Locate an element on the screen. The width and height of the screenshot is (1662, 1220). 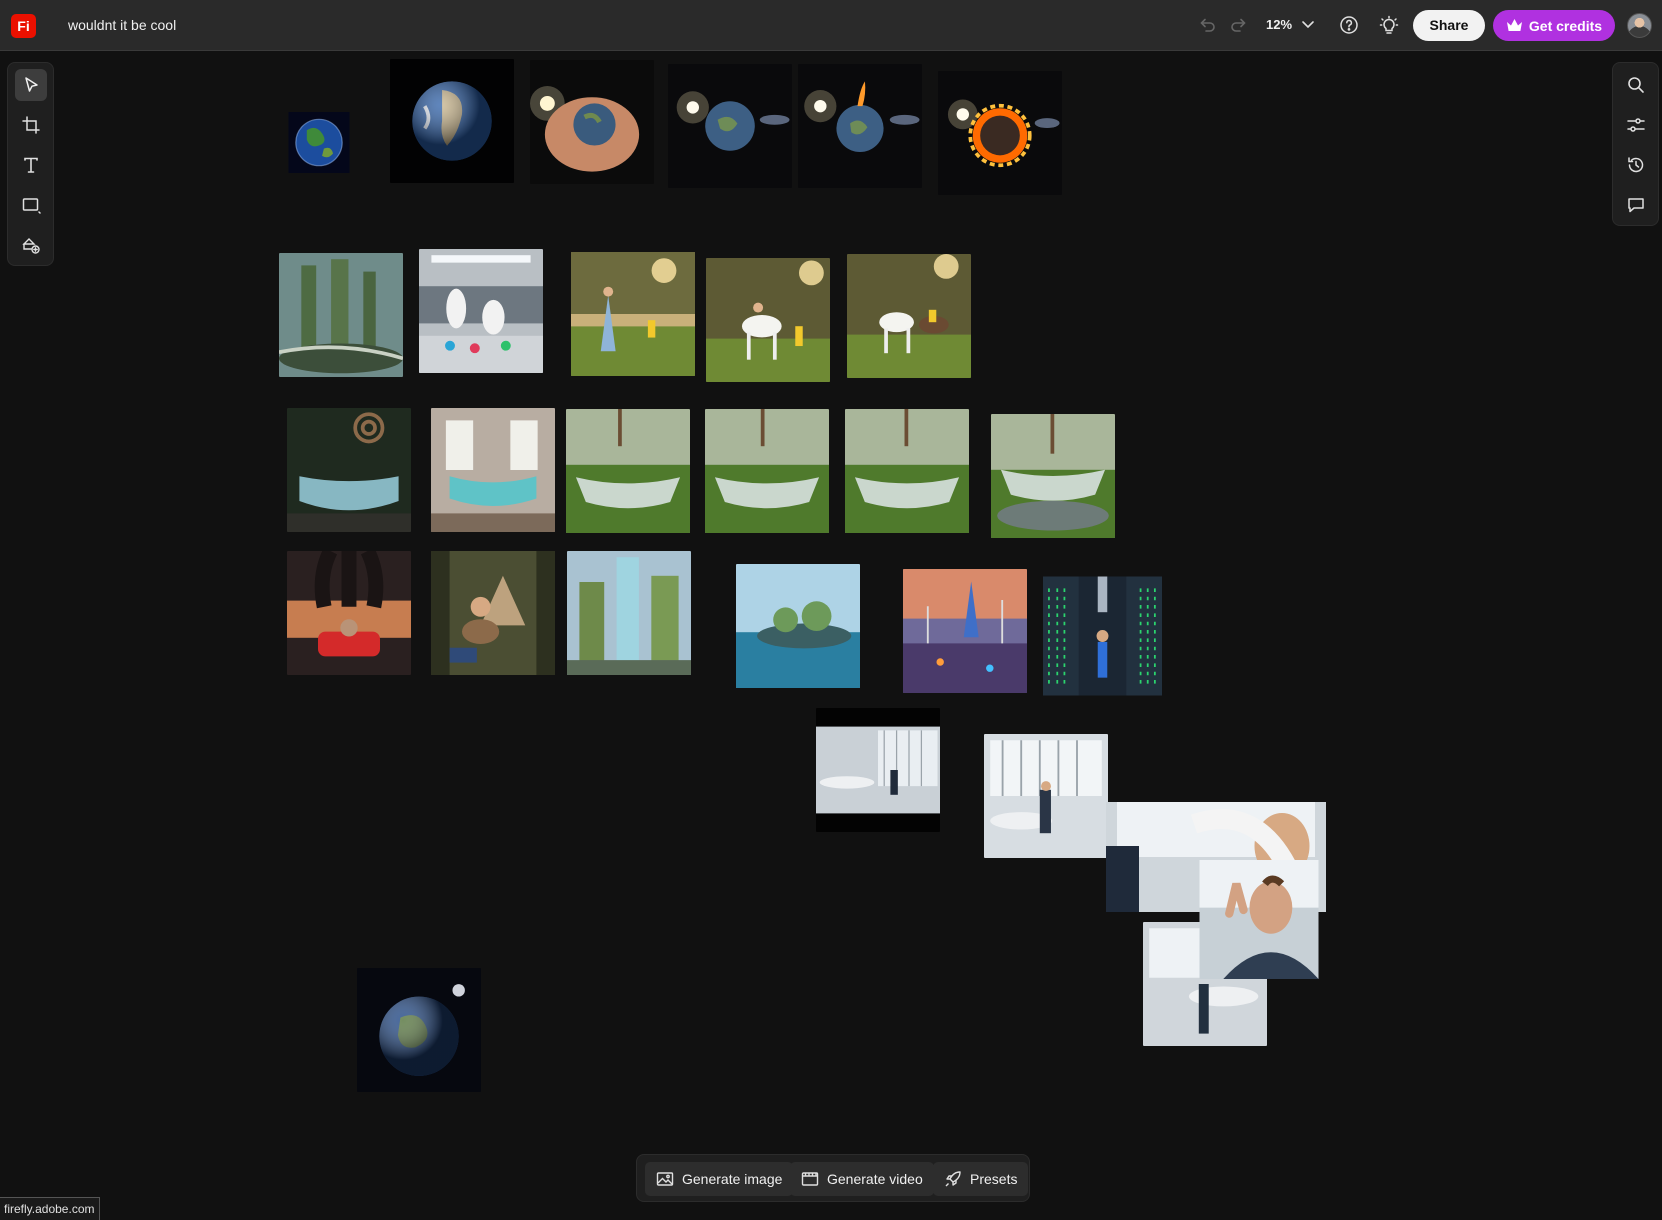
redo-icon is located at coordinates (1239, 25).